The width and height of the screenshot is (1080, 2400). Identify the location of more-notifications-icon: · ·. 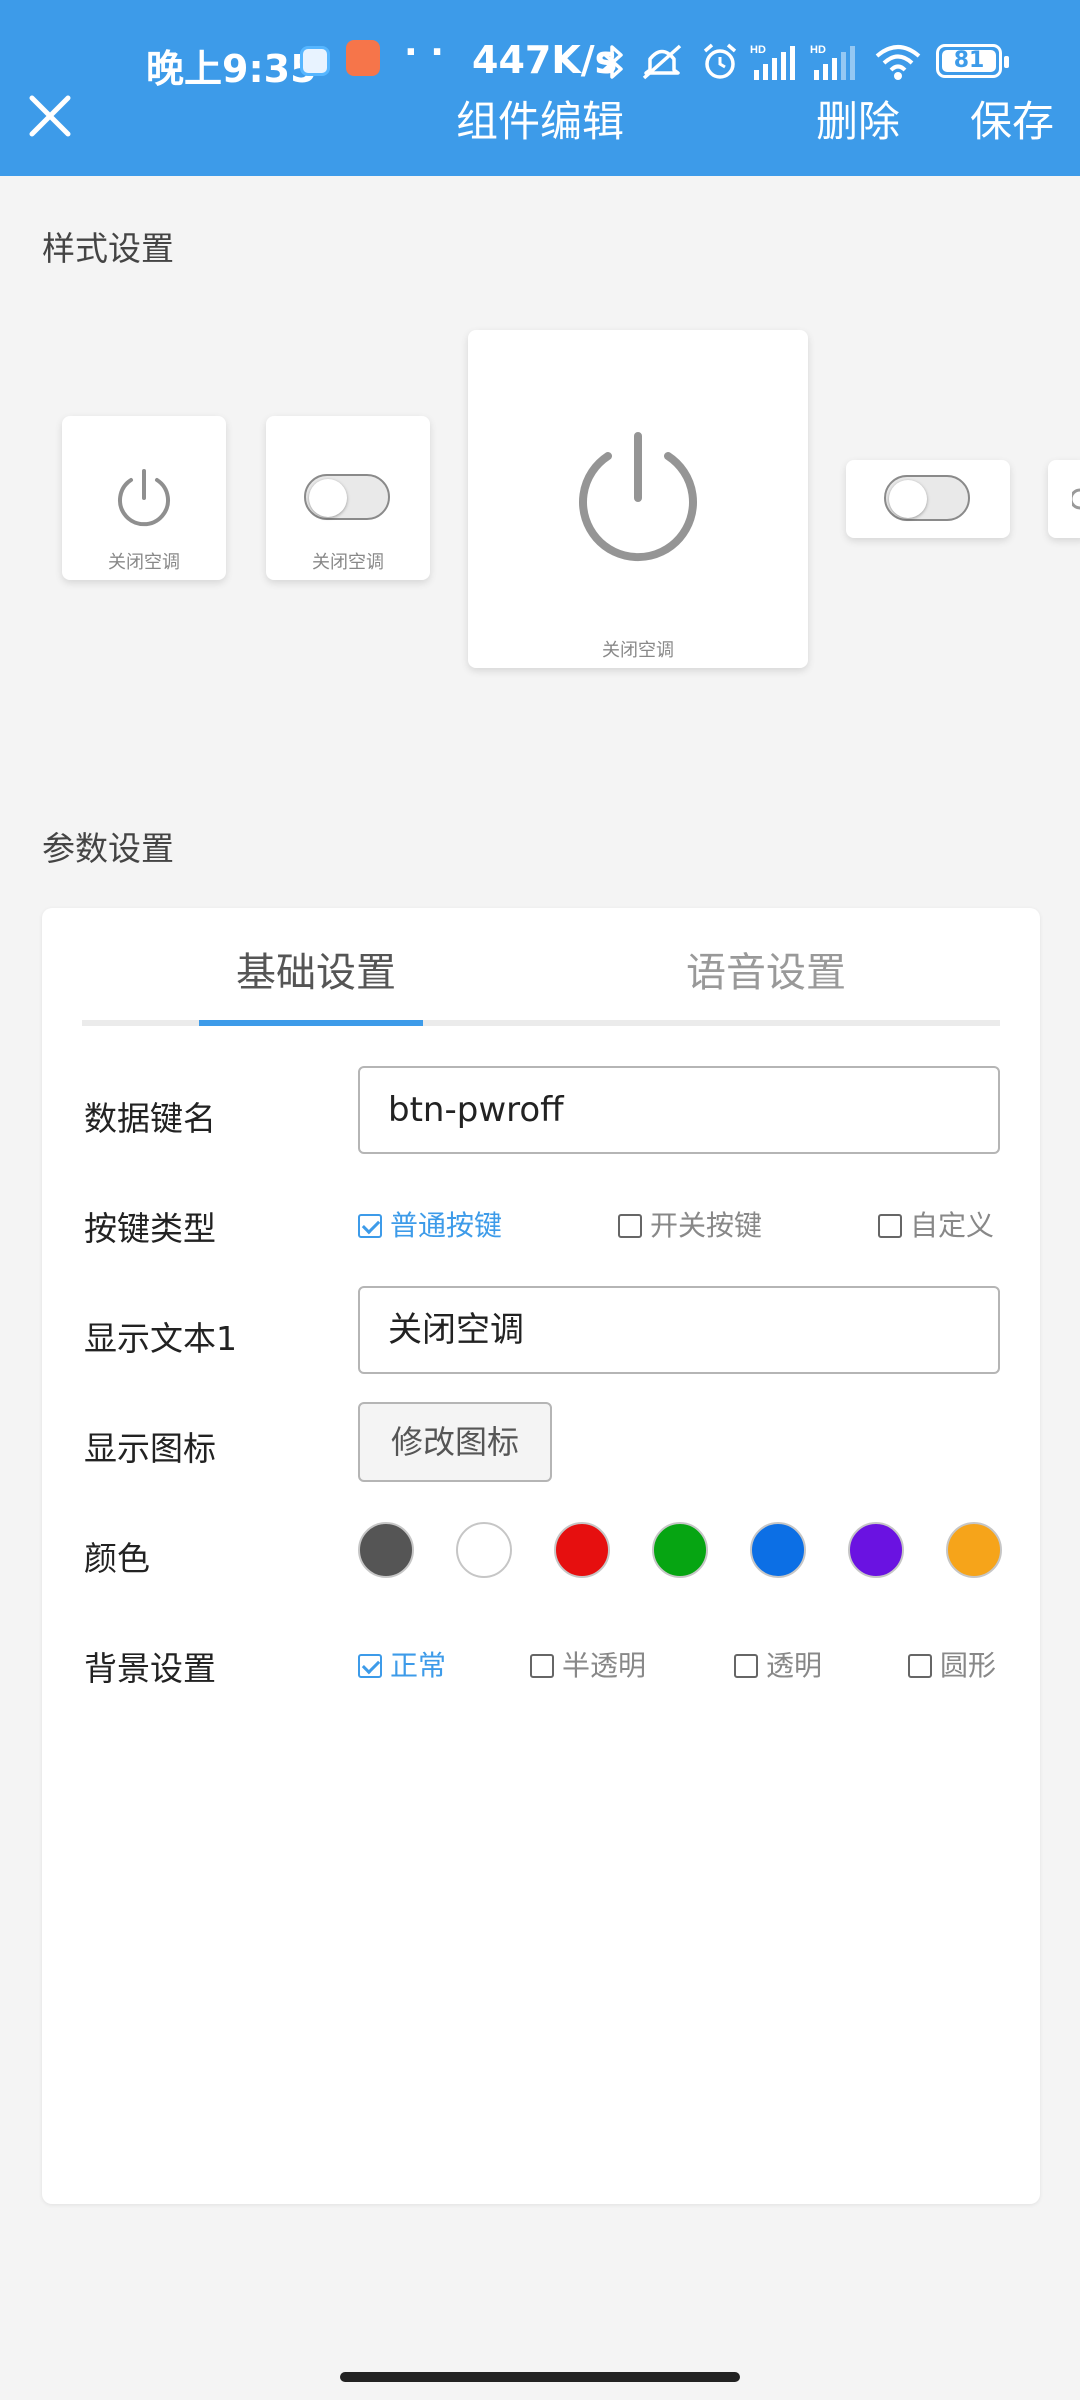
(424, 52).